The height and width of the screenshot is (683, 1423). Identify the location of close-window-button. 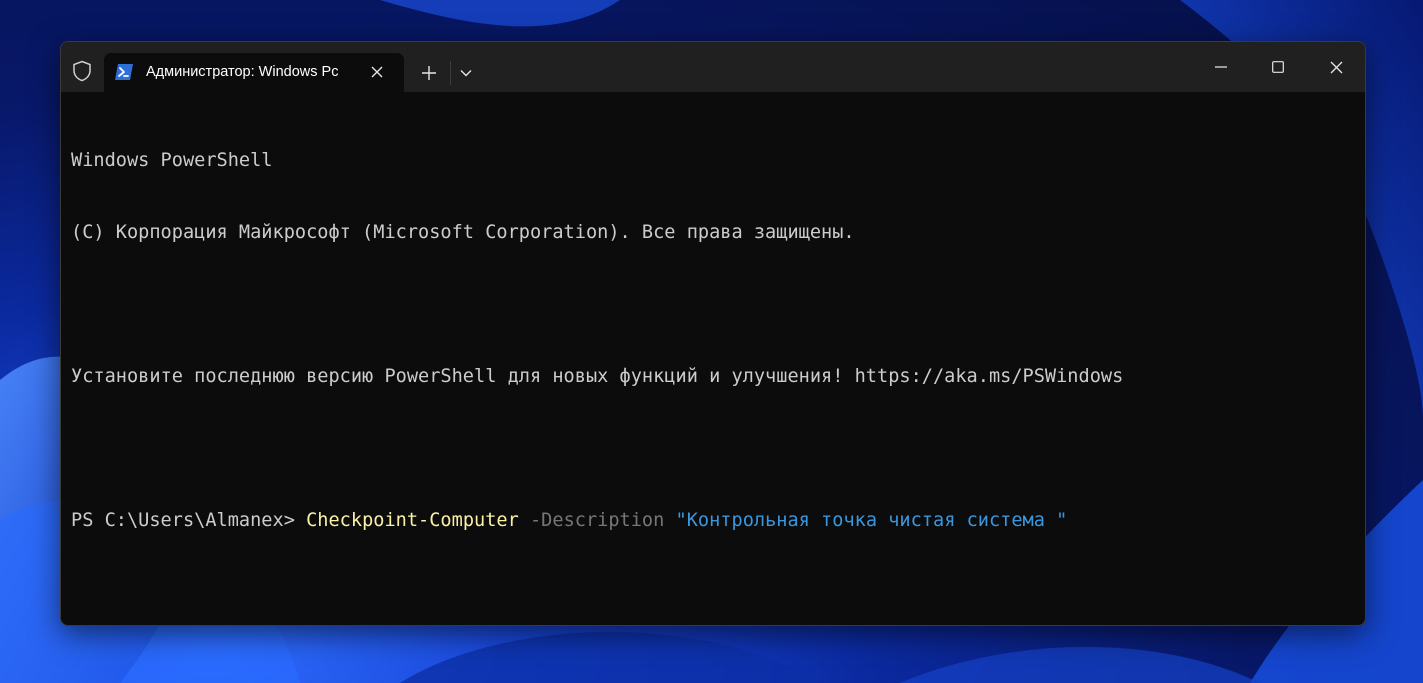
(1336, 67).